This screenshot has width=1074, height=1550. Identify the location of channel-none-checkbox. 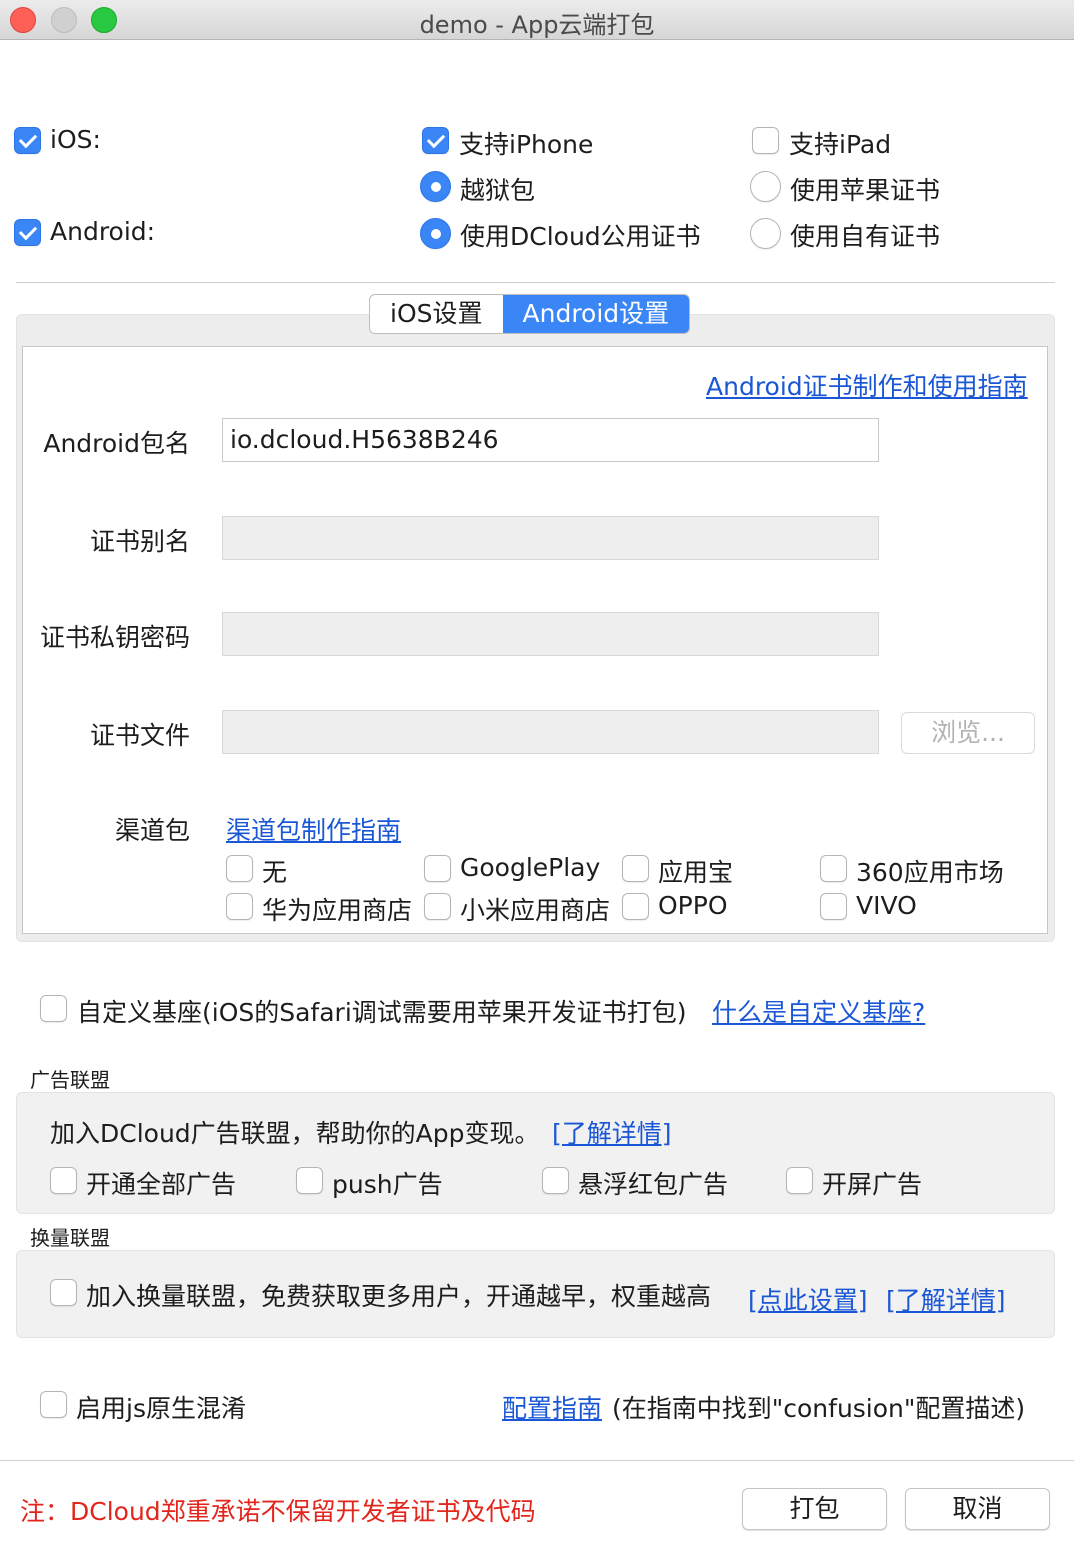
(239, 868).